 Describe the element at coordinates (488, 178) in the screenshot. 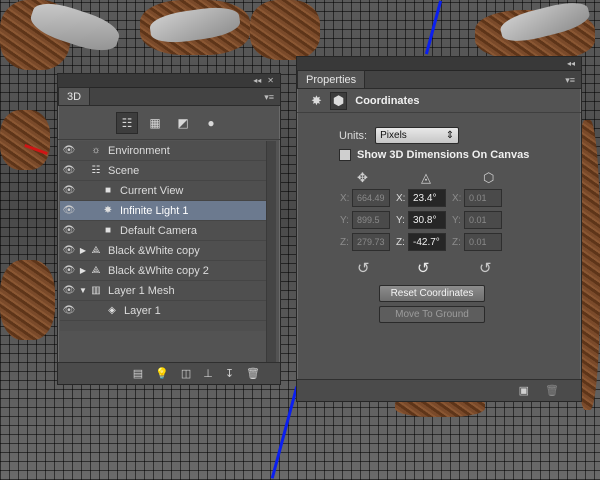

I see `scale-icon: ⬡` at that location.